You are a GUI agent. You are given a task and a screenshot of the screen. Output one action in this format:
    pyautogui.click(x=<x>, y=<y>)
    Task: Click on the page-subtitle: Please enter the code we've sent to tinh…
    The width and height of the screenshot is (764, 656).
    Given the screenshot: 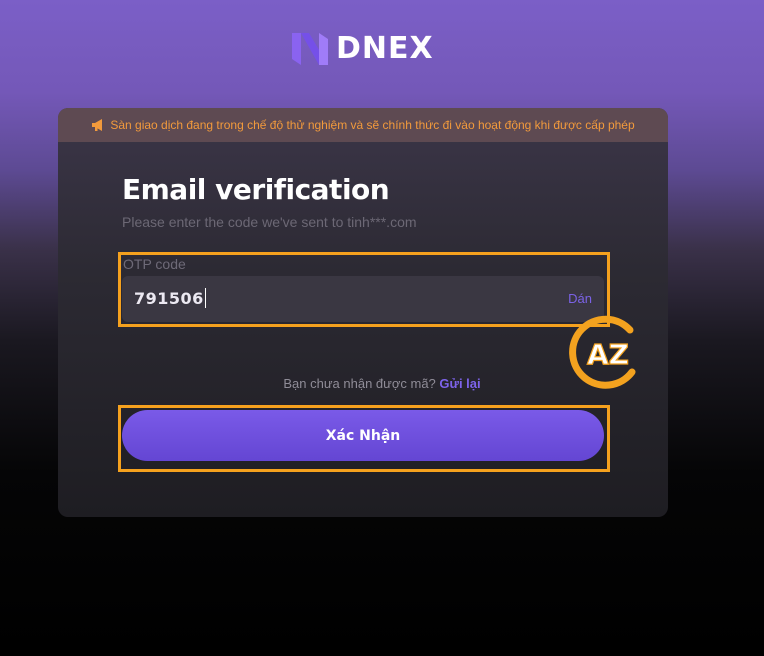 What is the action you would take?
    pyautogui.click(x=269, y=222)
    